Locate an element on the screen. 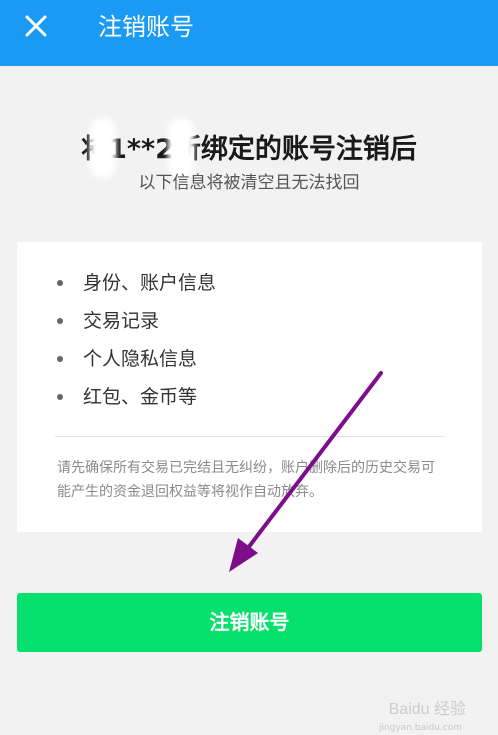 The image size is (498, 735). close-button is located at coordinates (36, 26).